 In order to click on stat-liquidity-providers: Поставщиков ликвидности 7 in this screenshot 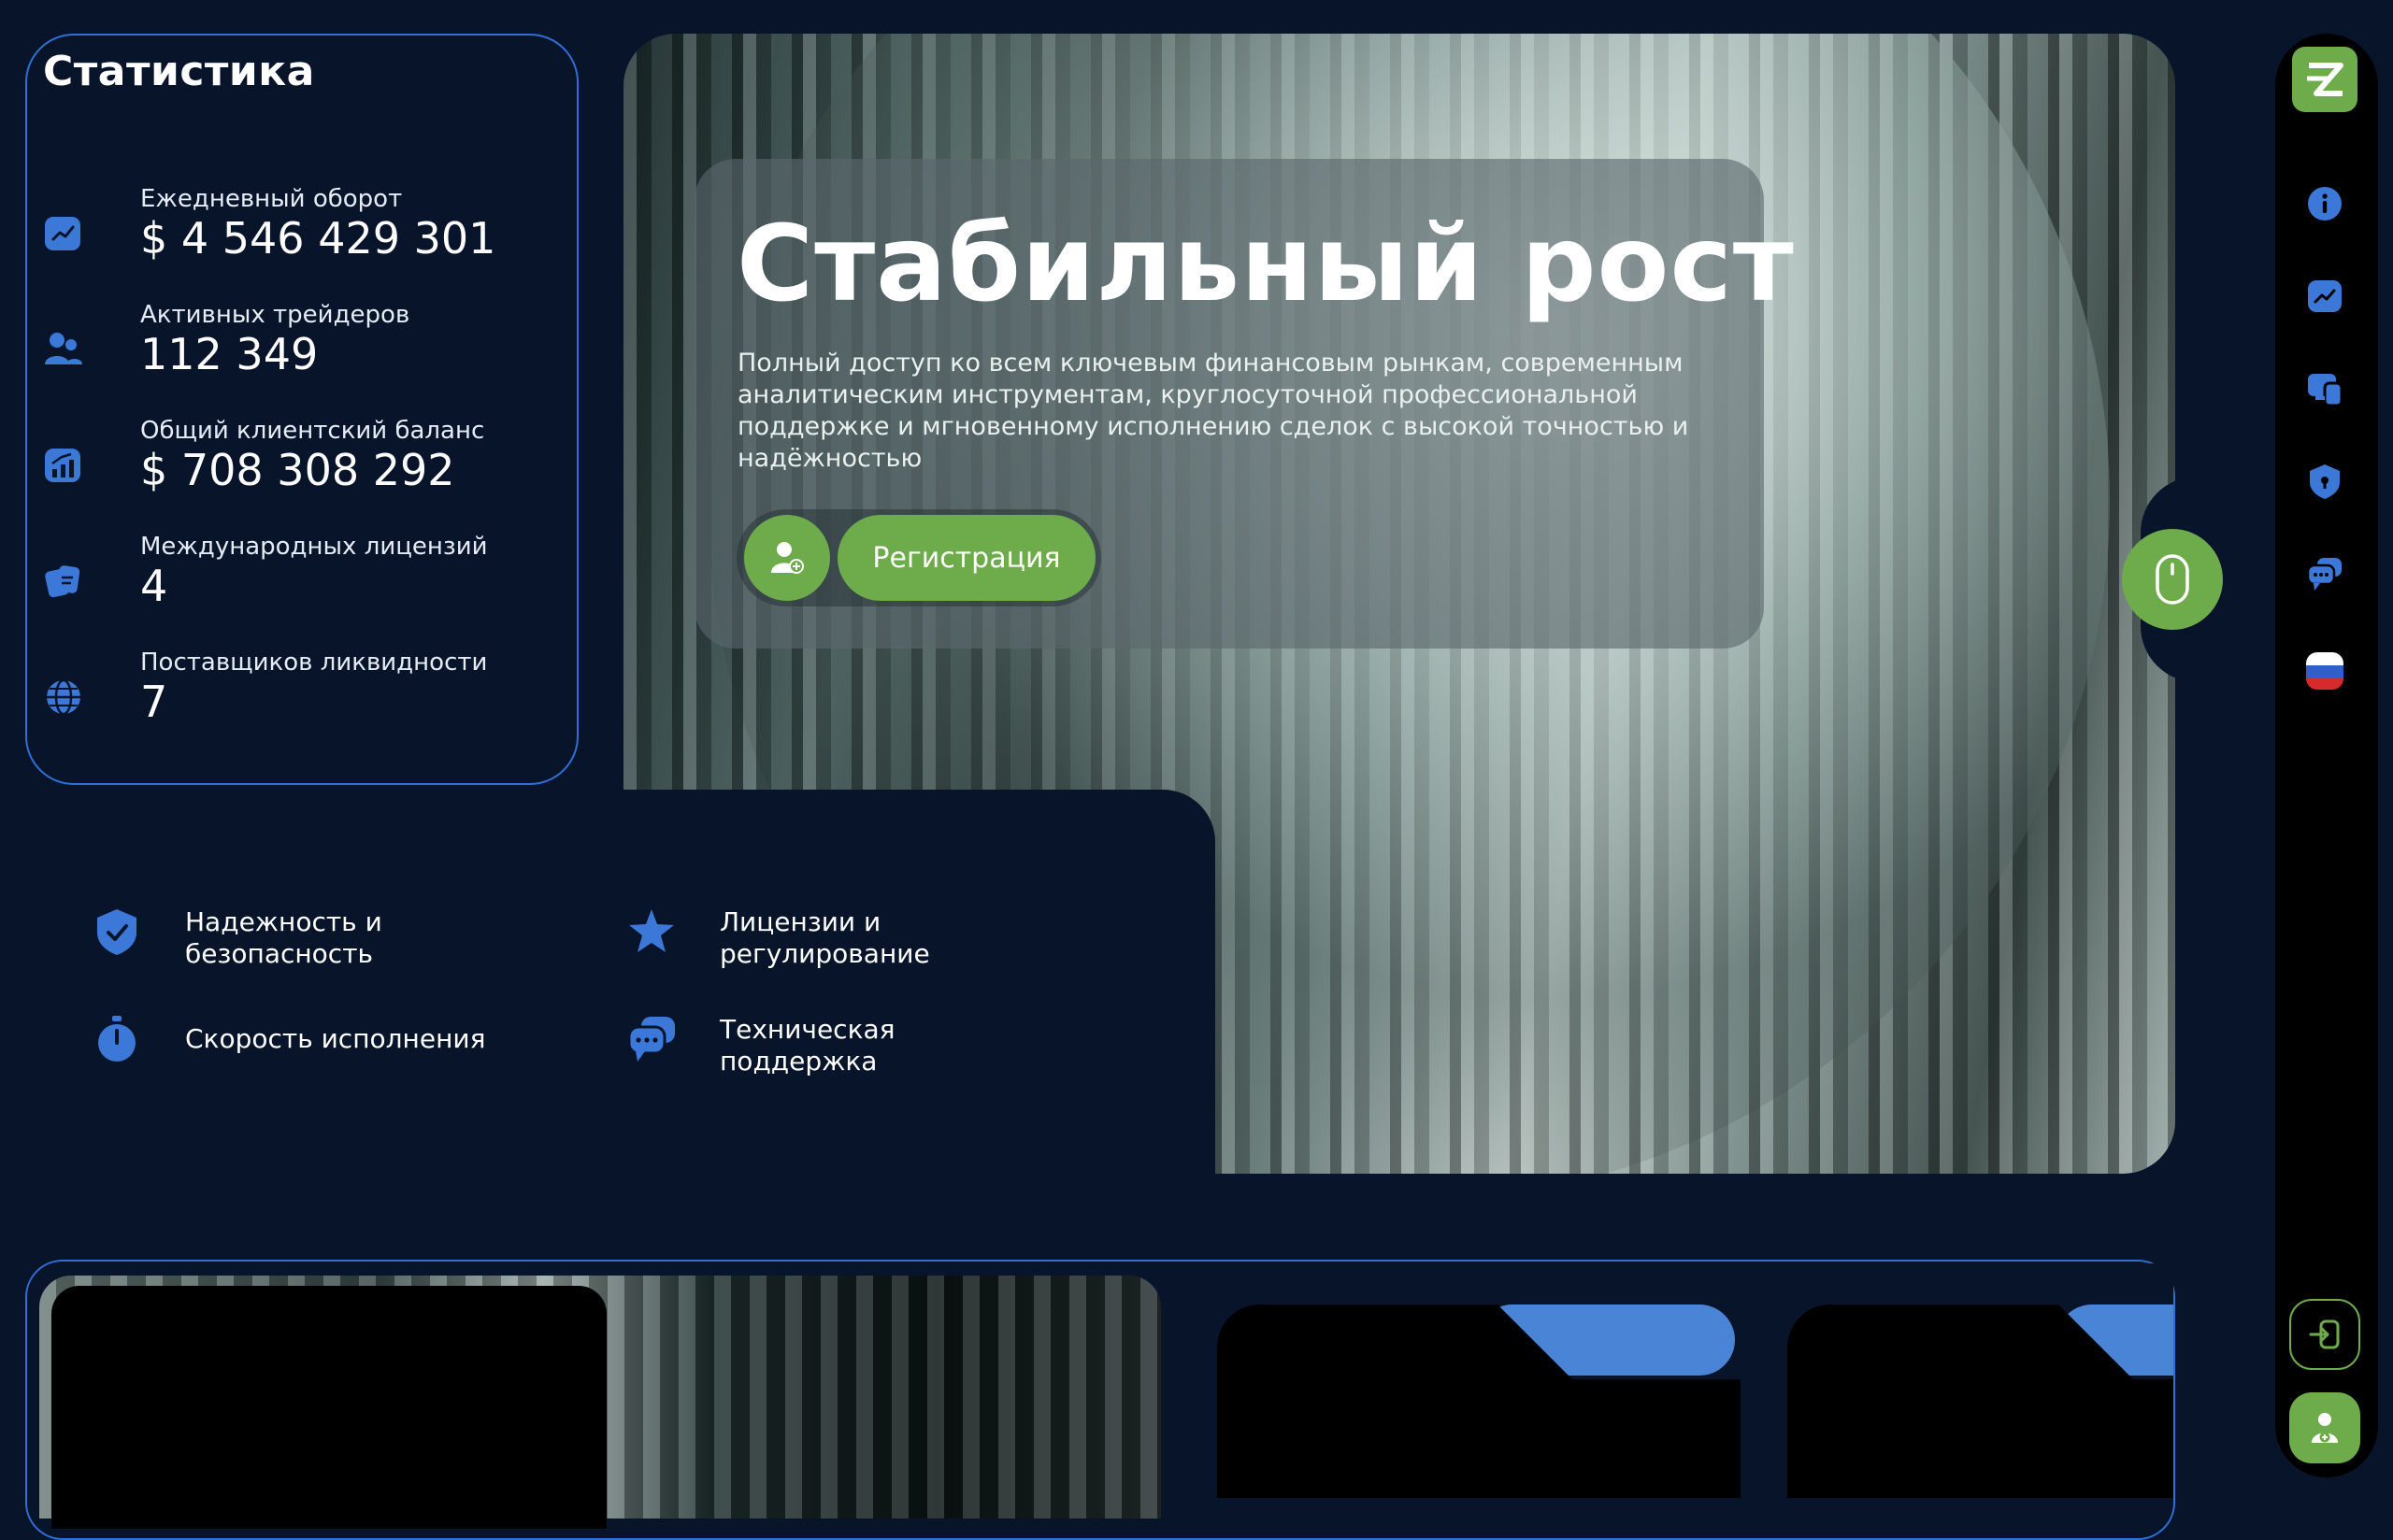, I will do `click(286, 700)`.